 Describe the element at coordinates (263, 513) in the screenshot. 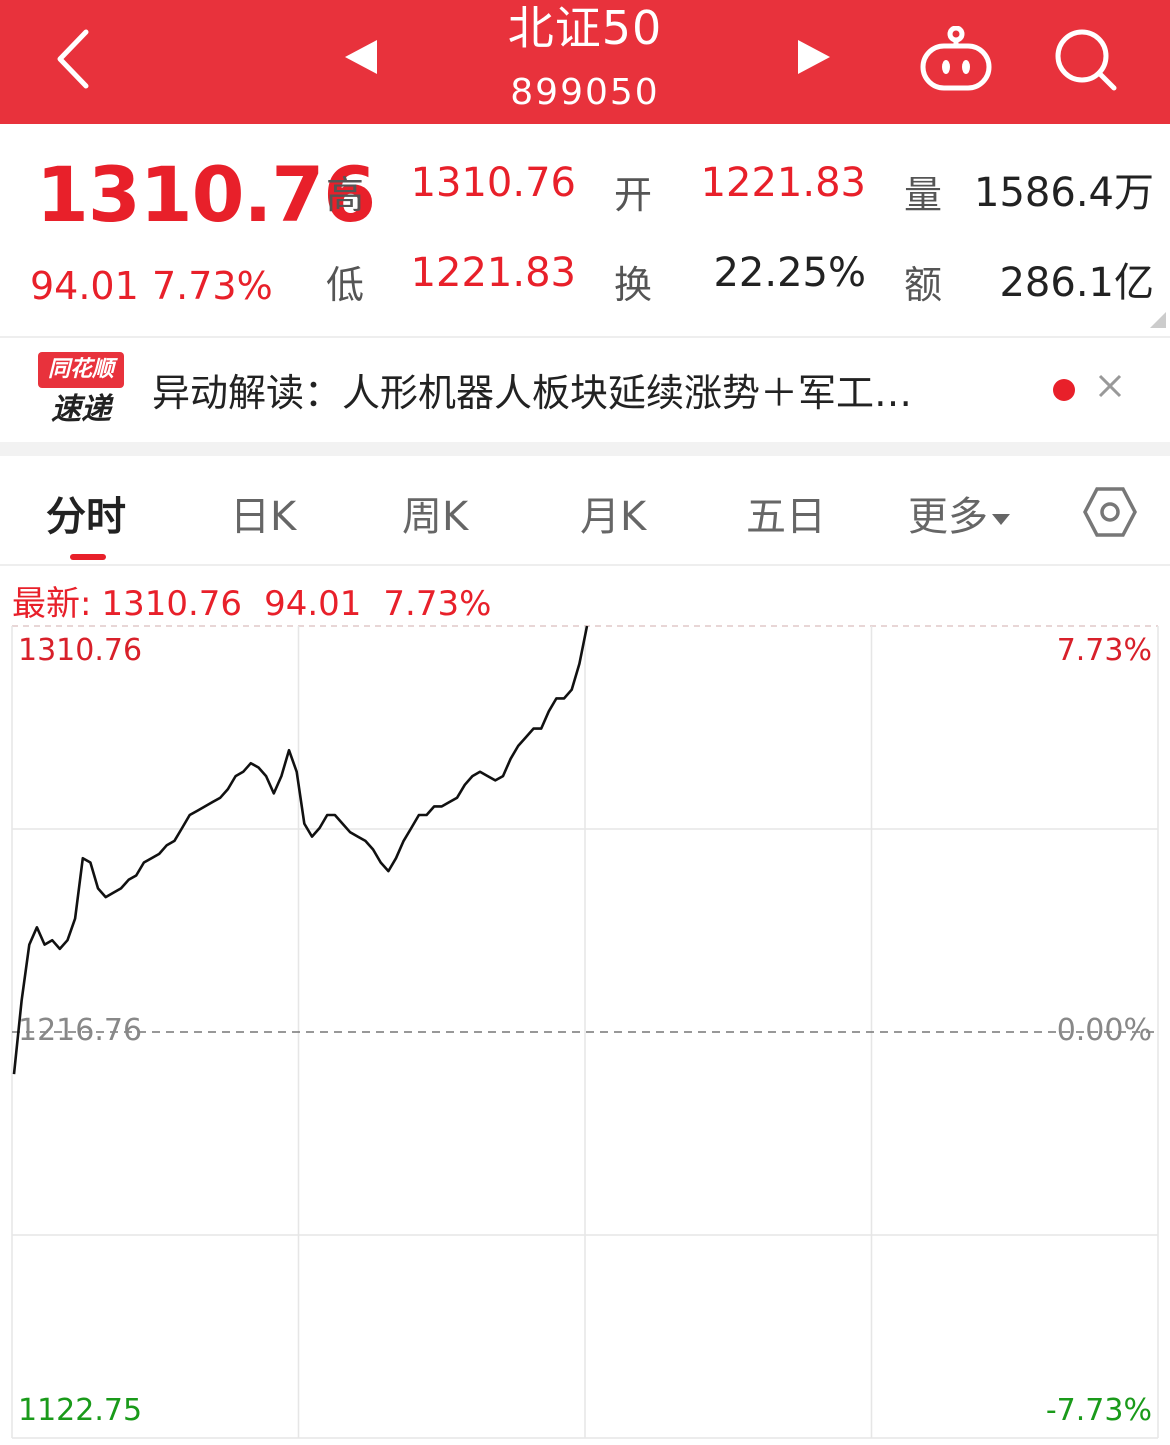

I see `tab-daily-k: 日K` at that location.